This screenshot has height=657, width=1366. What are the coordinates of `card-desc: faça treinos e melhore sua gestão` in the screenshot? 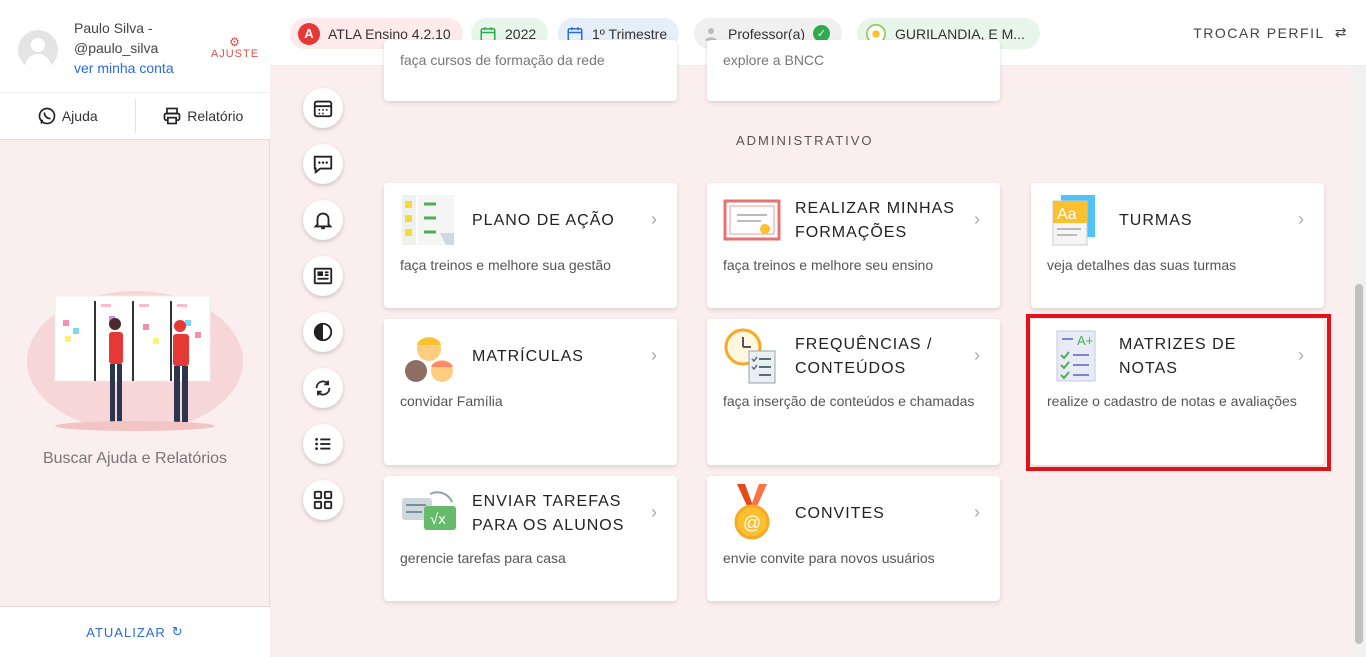 It's located at (505, 265).